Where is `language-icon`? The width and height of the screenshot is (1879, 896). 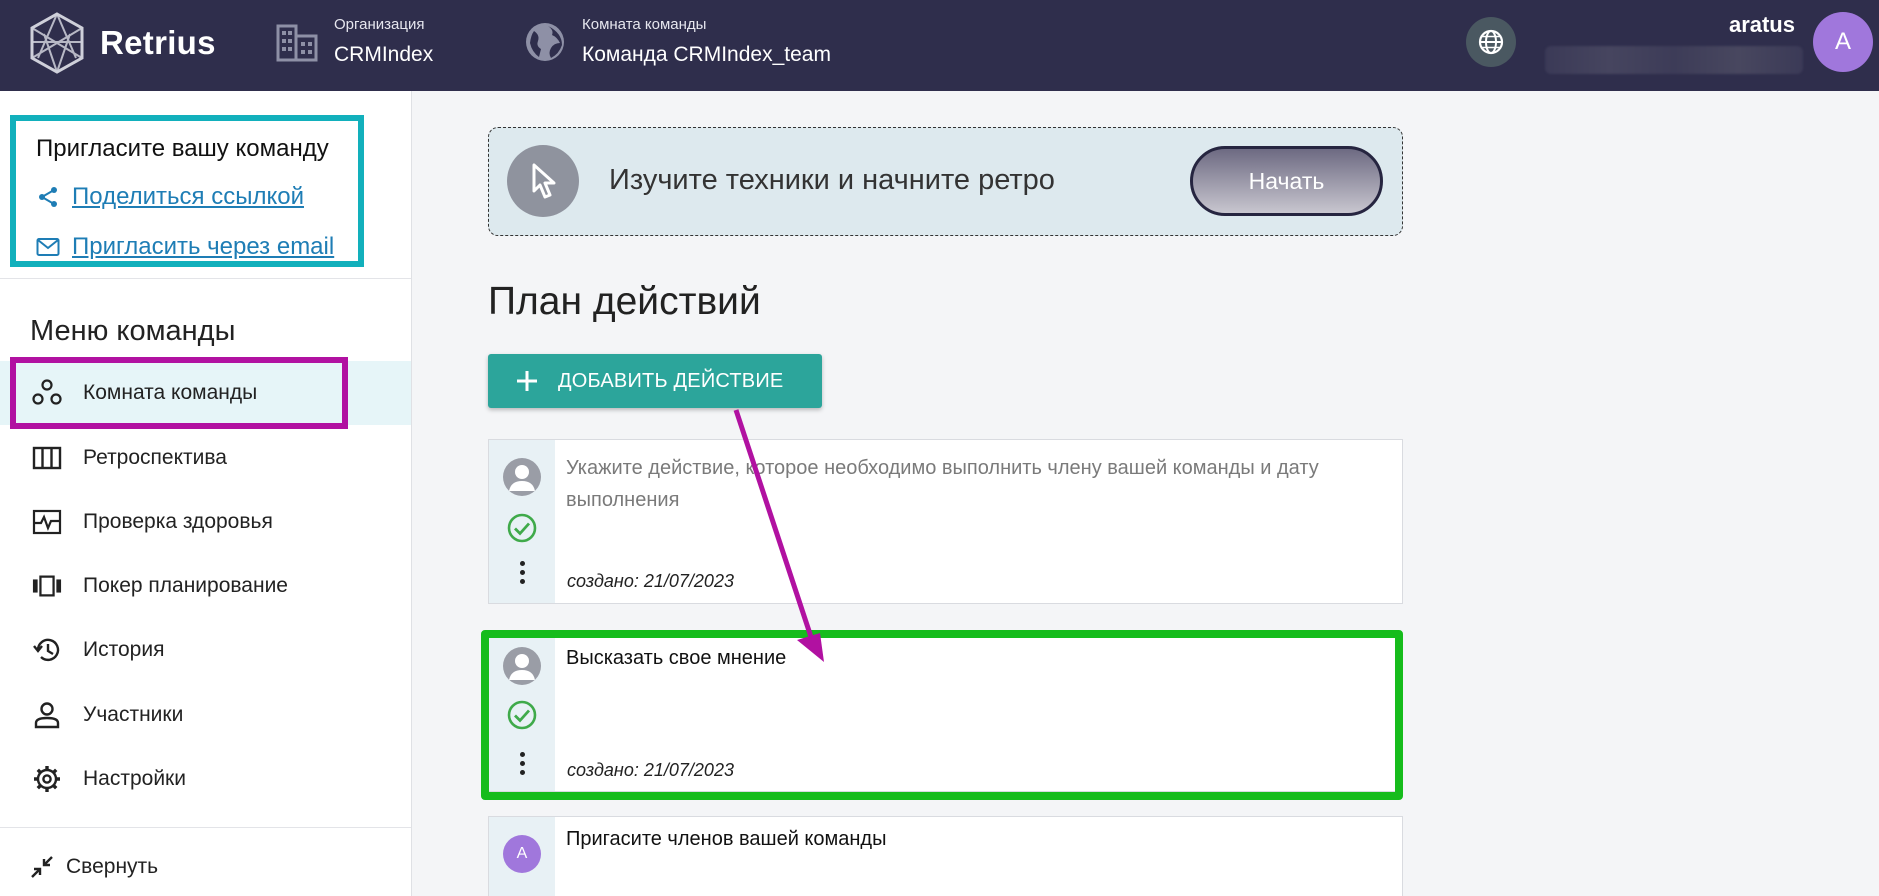 language-icon is located at coordinates (1491, 42).